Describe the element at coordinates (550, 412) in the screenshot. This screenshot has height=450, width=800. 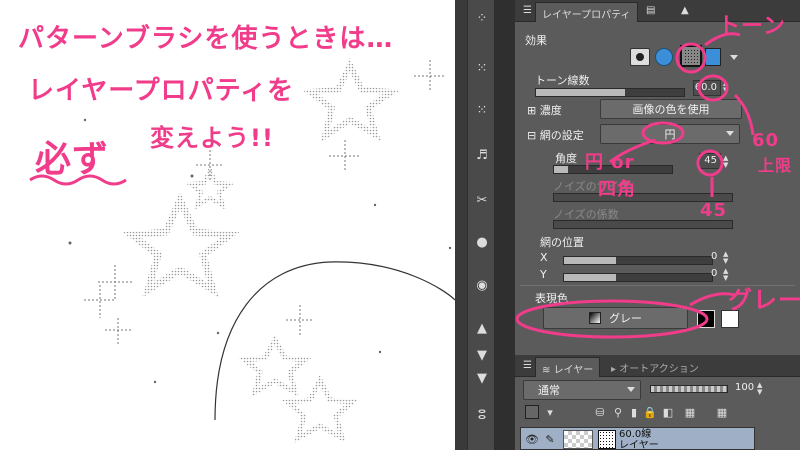
I see `chevron-down-icon: ▾` at that location.